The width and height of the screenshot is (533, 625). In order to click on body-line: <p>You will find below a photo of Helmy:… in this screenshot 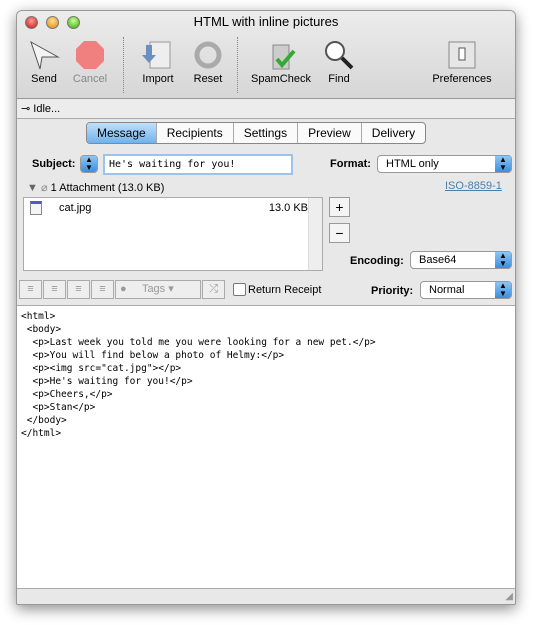, I will do `click(153, 355)`.